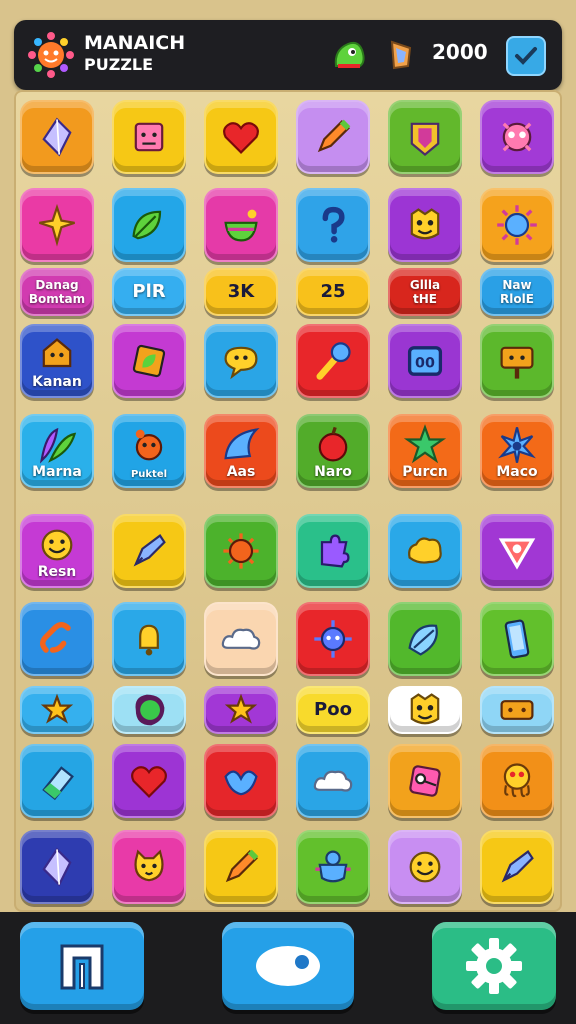 This screenshot has height=1024, width=576. What do you see at coordinates (425, 444) in the screenshot?
I see `star-icon` at bounding box center [425, 444].